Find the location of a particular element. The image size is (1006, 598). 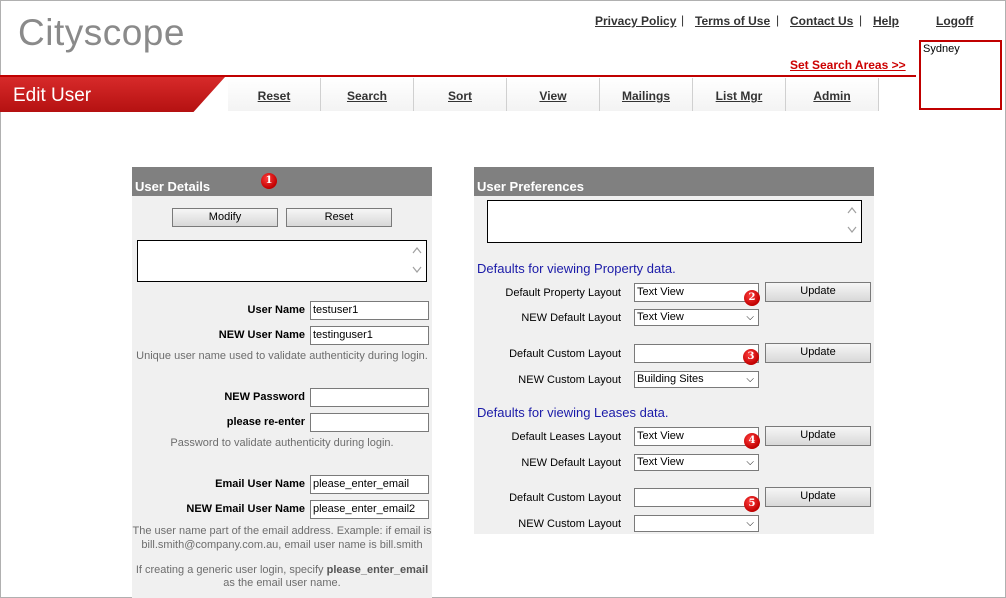

tab-sort: Sort is located at coordinates (460, 94).